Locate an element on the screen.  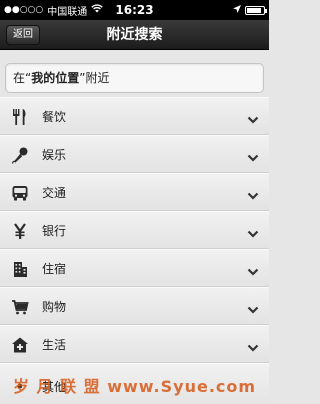
carrier-name: 中国联通 is located at coordinates (67, 12).